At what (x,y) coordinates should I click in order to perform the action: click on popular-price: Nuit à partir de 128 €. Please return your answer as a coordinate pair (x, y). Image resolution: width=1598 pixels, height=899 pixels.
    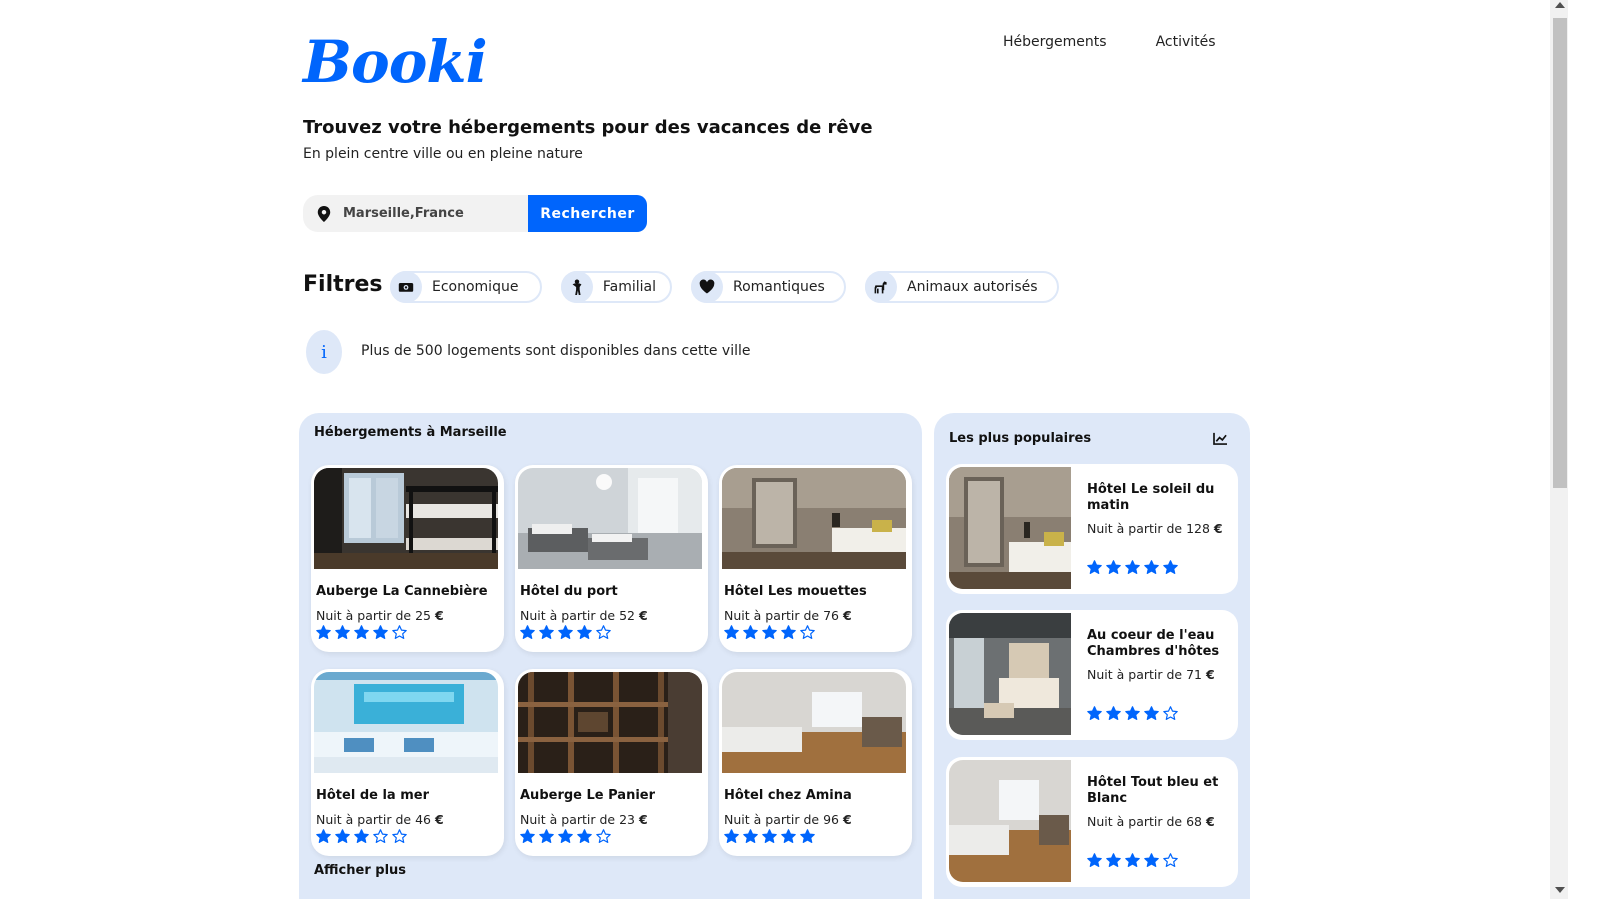
    Looking at the image, I should click on (1155, 528).